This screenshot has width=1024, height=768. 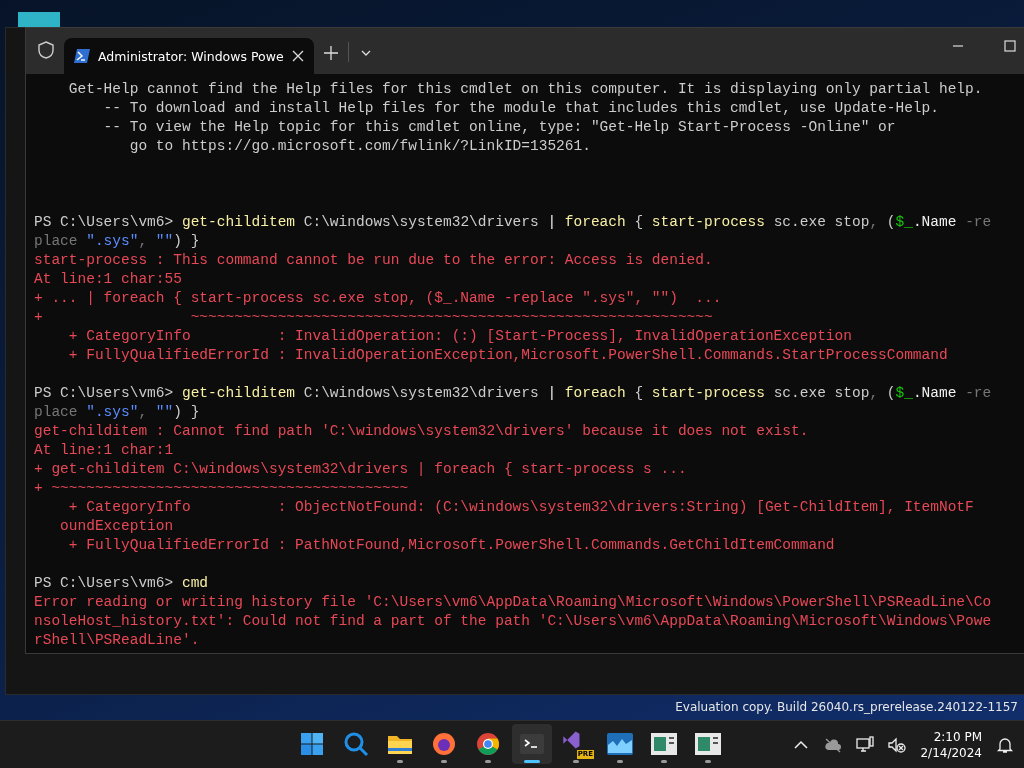 What do you see at coordinates (459, 336) in the screenshot?
I see `terminal-line: + CategoryInfo : InvalidOperation: (:) [Start-Process], InvalidOperationException` at bounding box center [459, 336].